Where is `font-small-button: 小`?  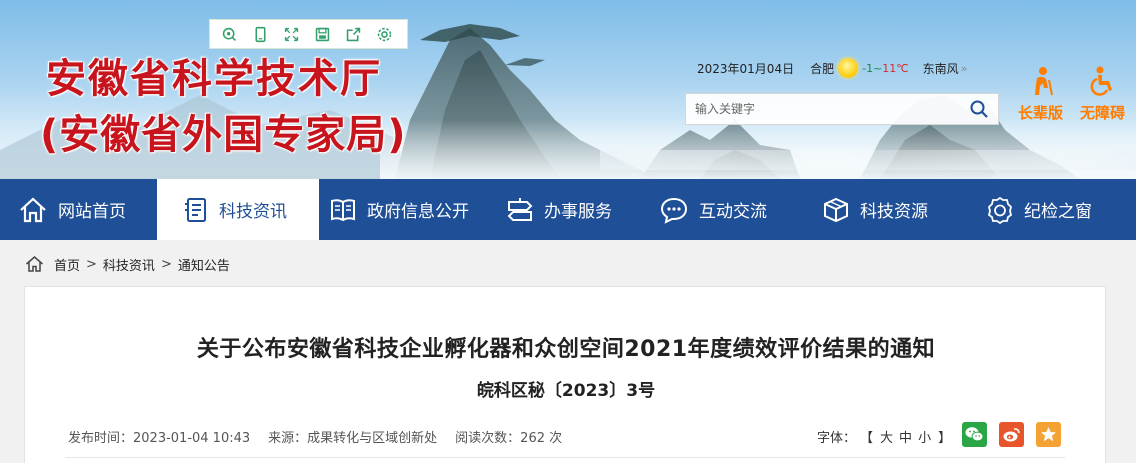
font-small-button: 小 is located at coordinates (924, 436).